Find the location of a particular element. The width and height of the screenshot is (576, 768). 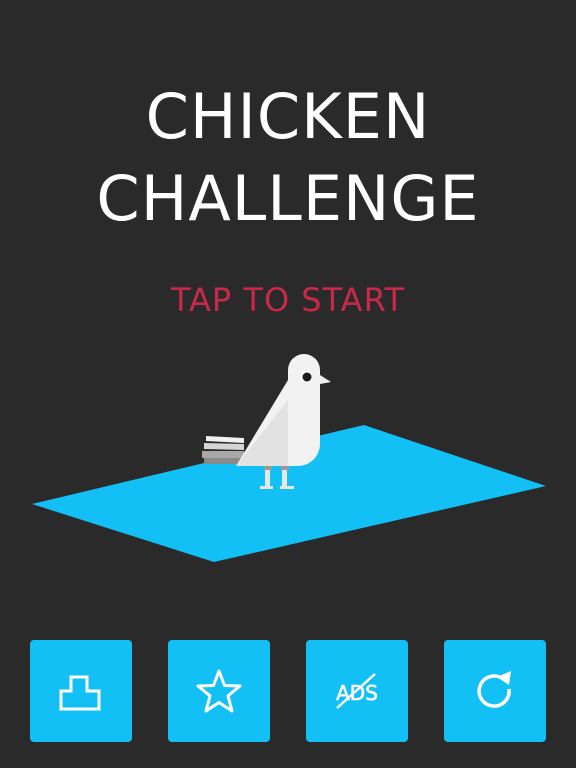

chicken-beak is located at coordinates (325, 379).